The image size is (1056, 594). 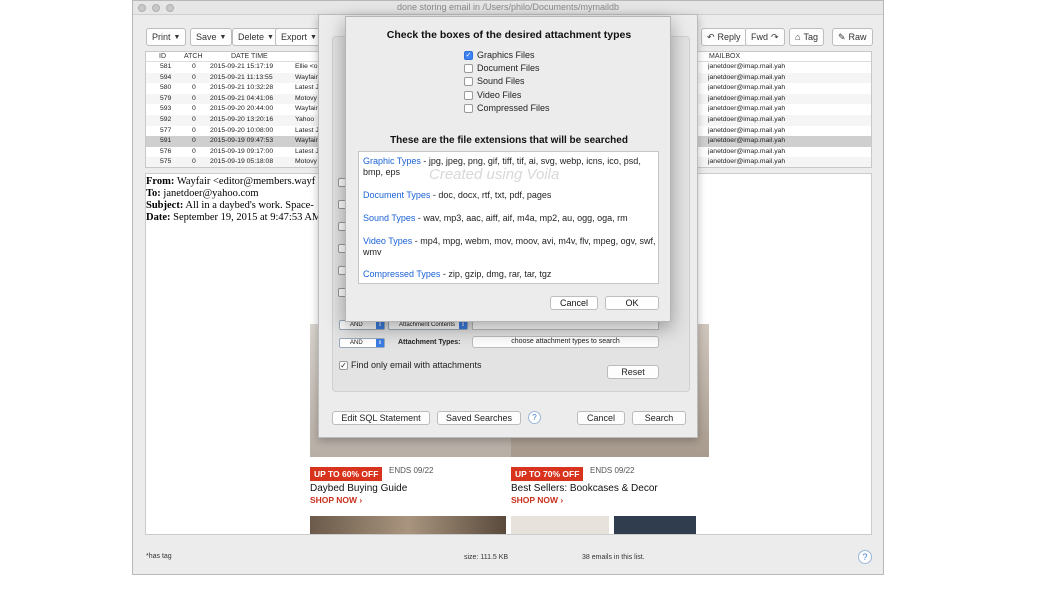 What do you see at coordinates (211, 37) in the screenshot?
I see `save-button: Save ▼` at bounding box center [211, 37].